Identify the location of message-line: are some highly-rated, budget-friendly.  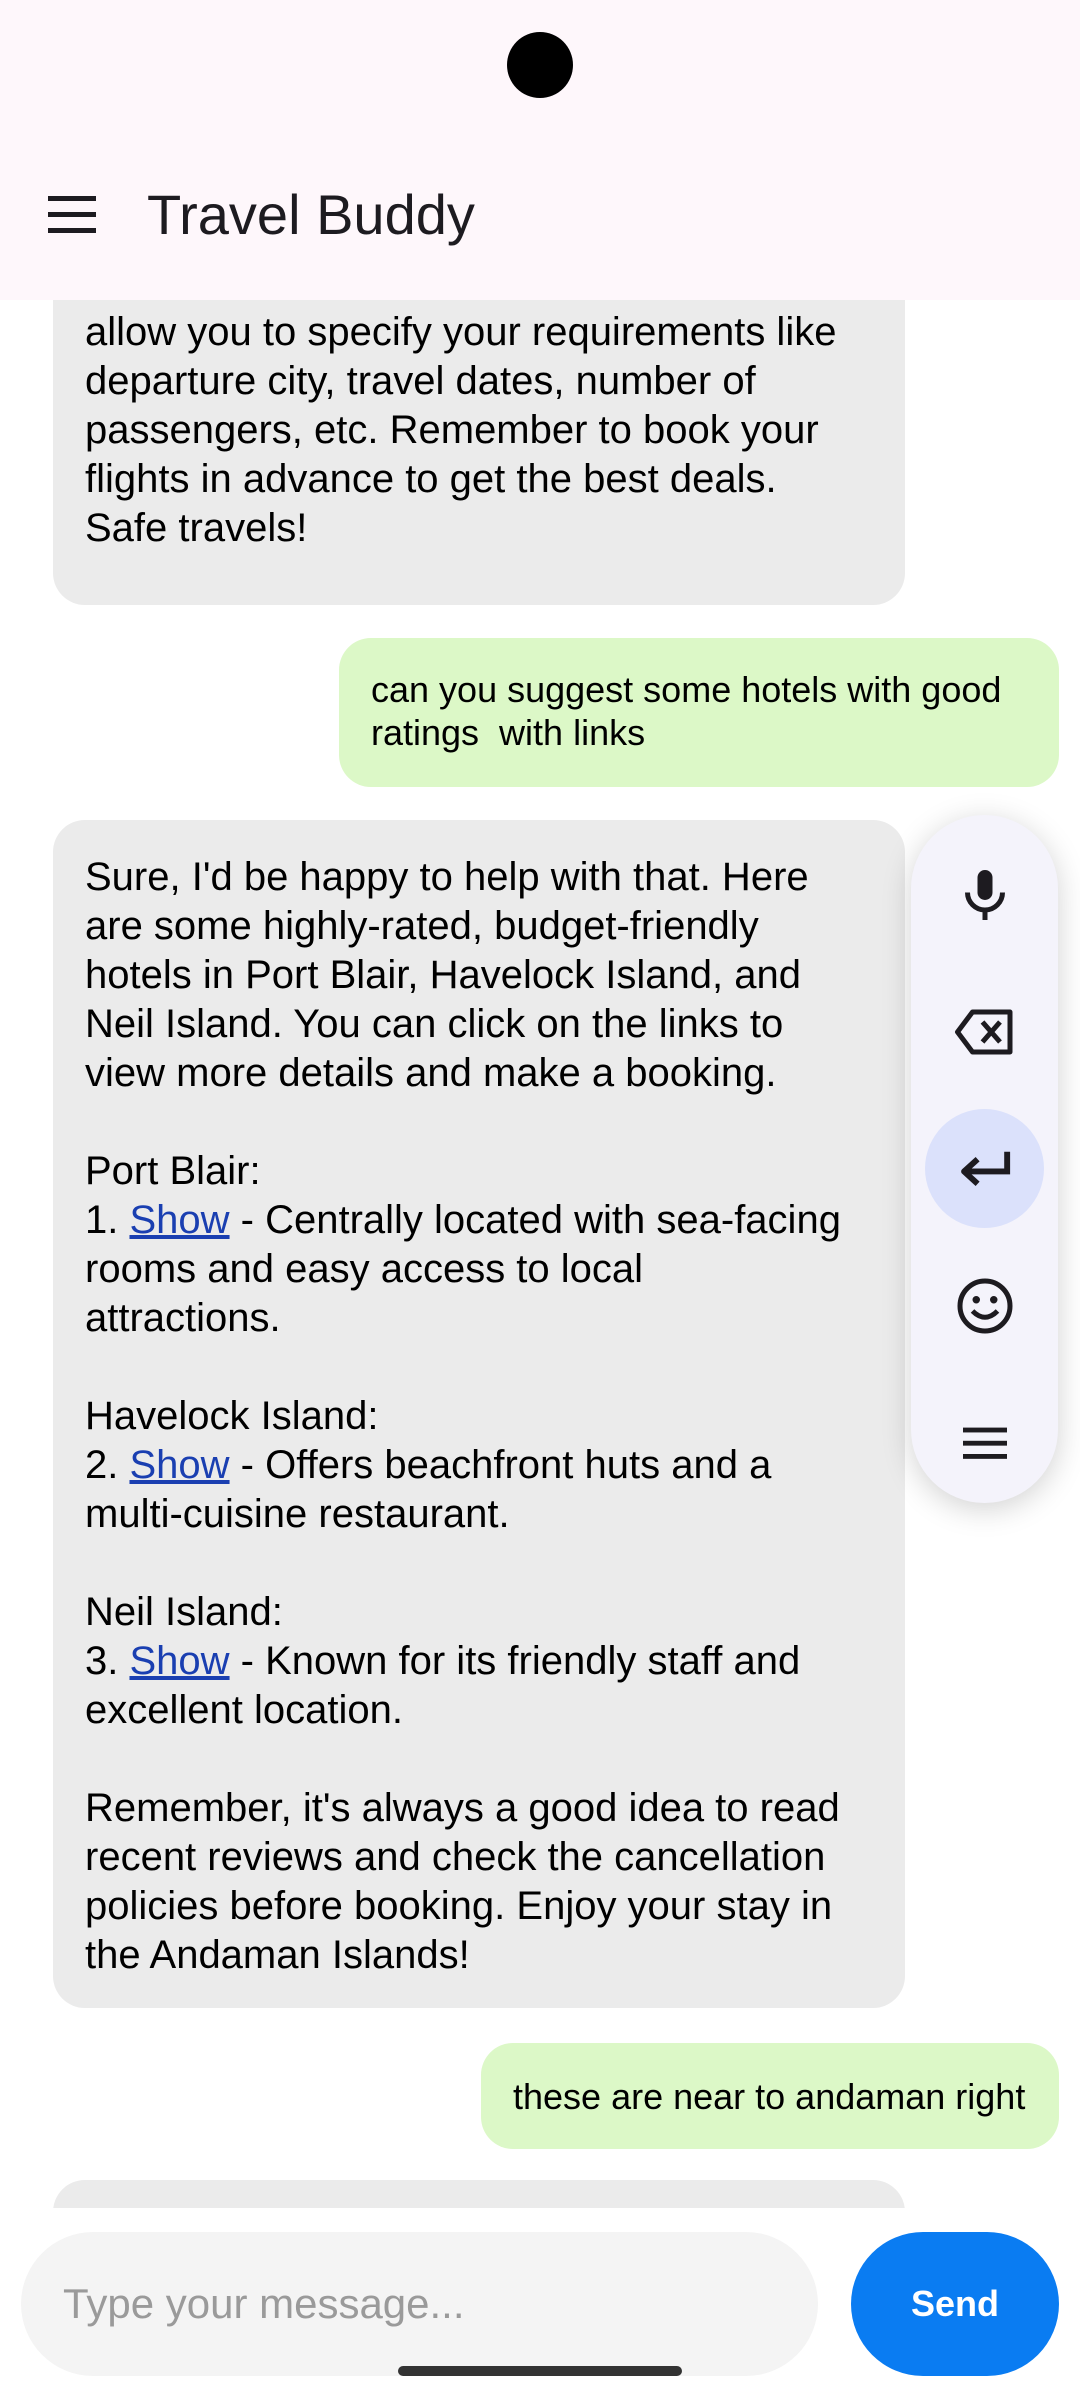
(422, 926).